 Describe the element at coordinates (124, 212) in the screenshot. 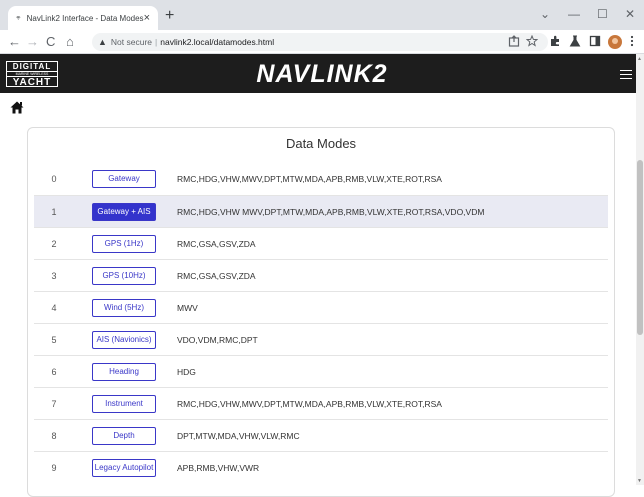

I see `mode-select-button: Gateway + AIS` at that location.